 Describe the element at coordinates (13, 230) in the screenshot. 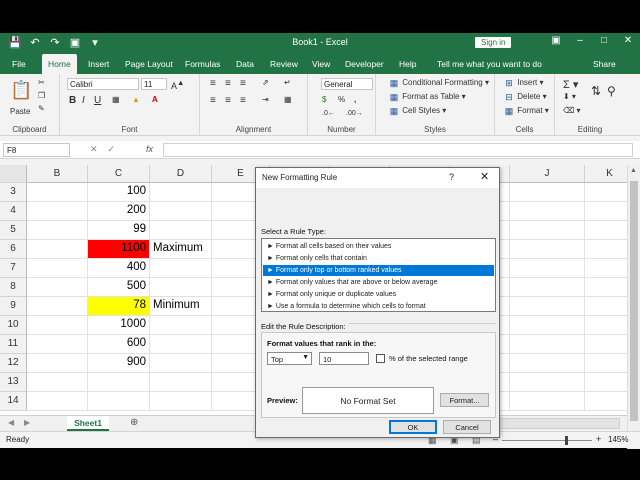

I see `row-header: 5` at that location.